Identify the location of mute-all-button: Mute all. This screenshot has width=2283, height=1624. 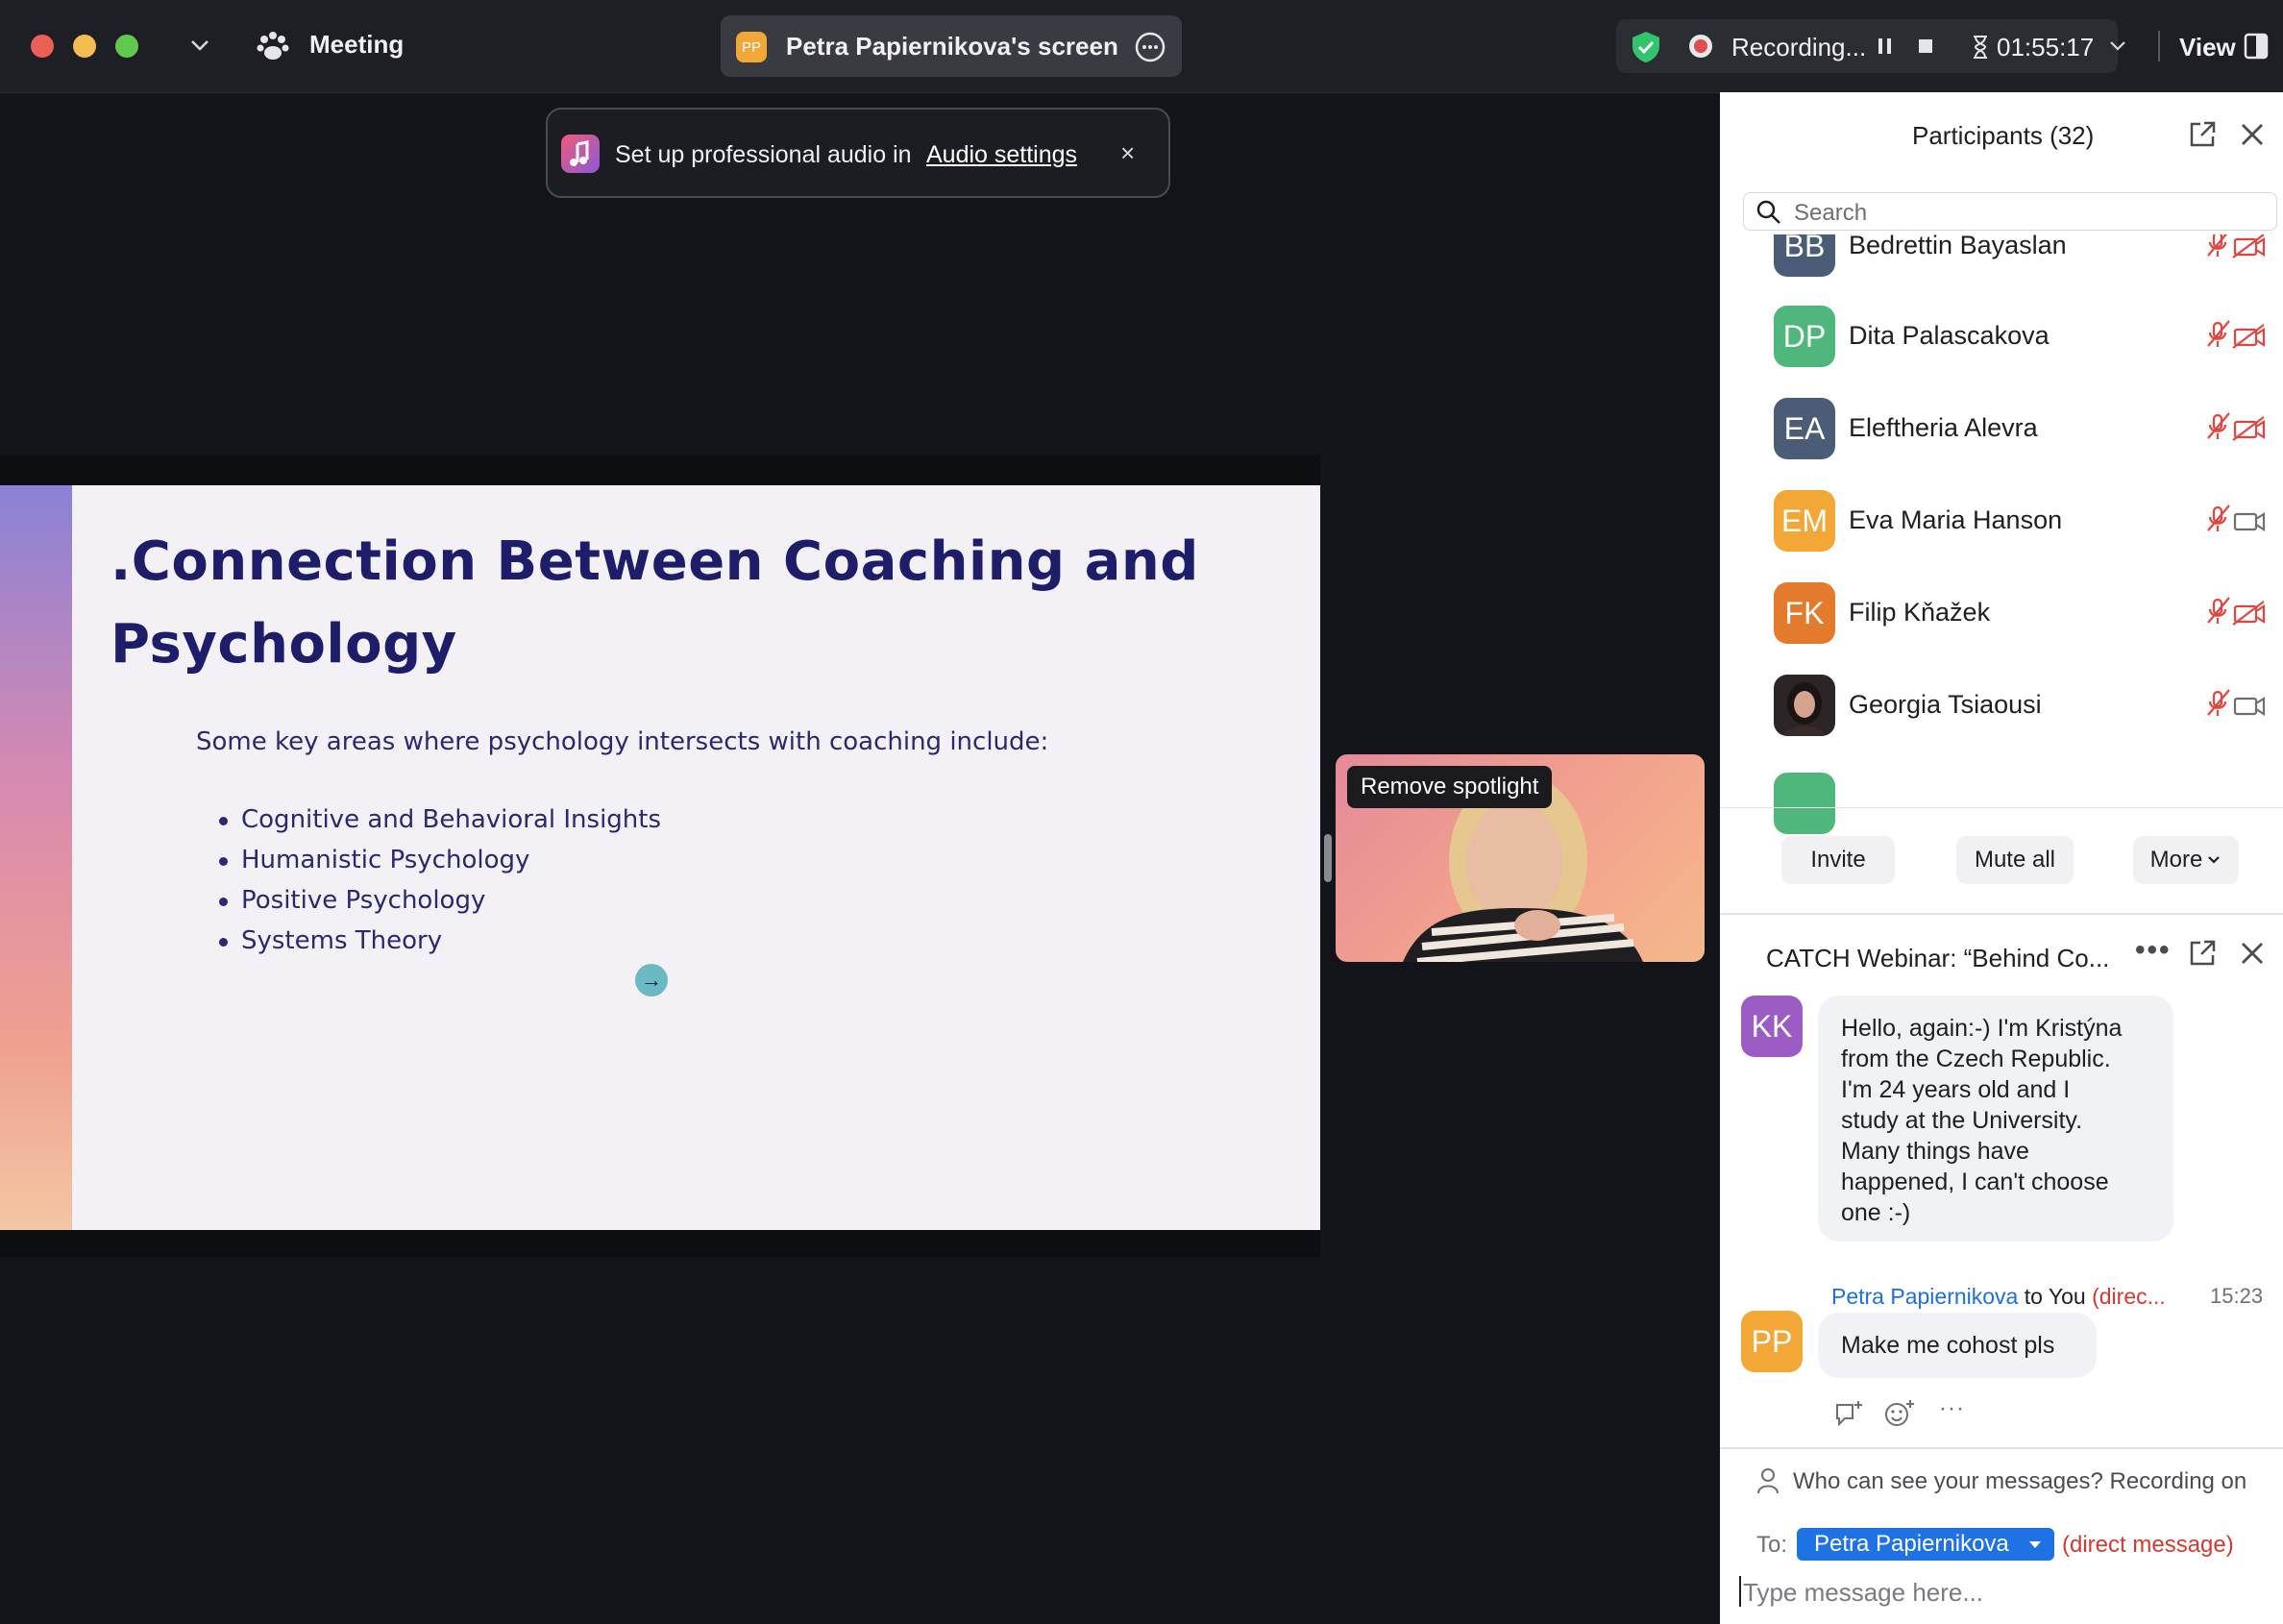
(2015, 860).